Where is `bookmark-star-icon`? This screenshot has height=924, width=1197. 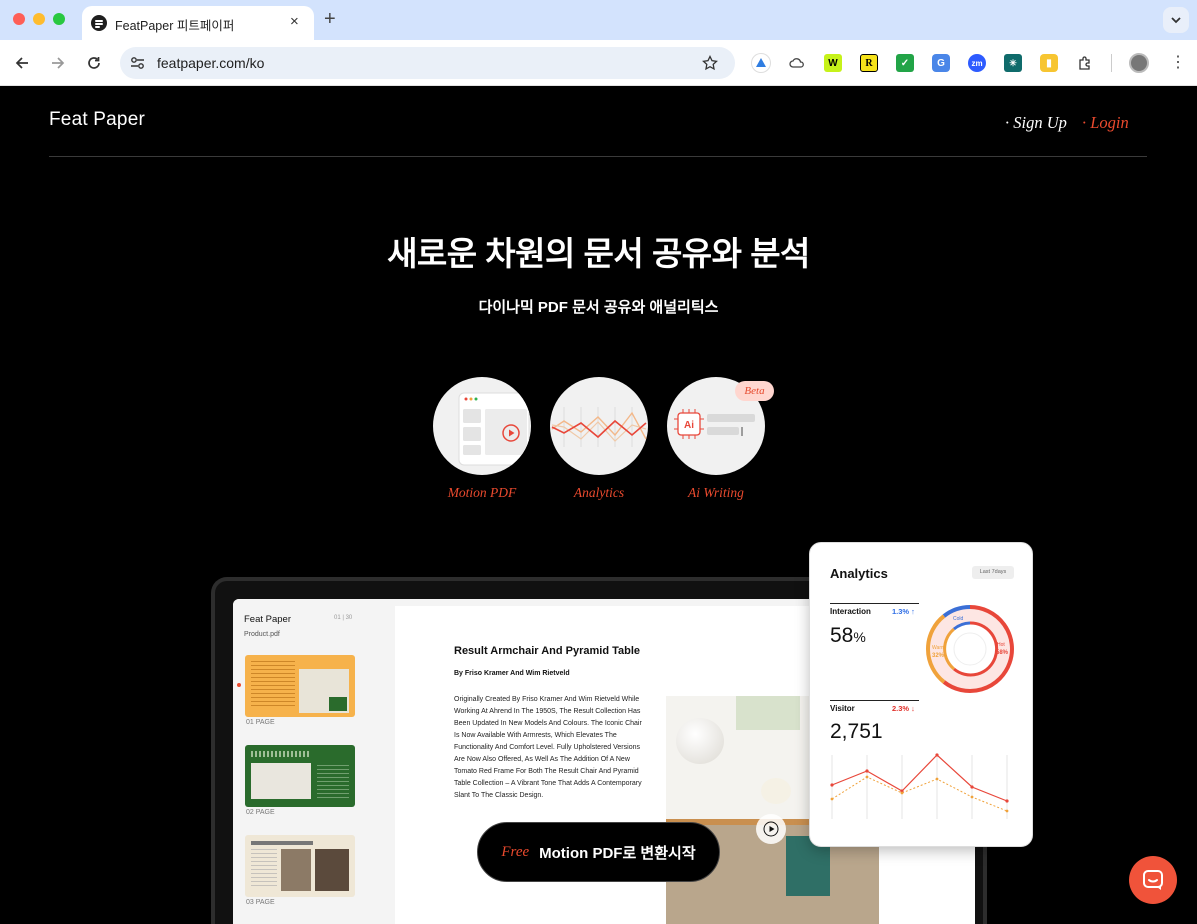
bookmark-star-icon is located at coordinates (710, 63).